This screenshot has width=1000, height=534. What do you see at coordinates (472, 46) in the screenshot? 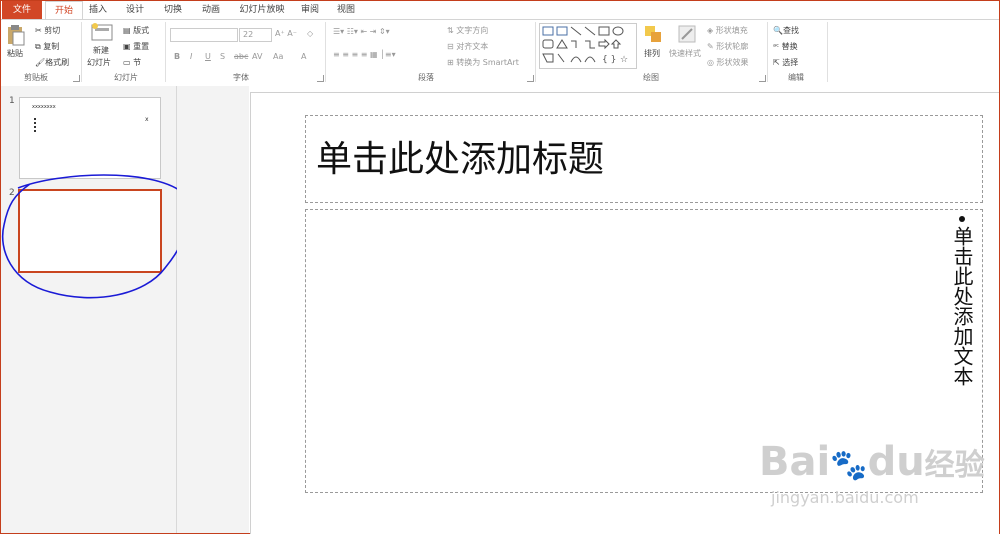
I see `align-text-label: 对齐文本` at bounding box center [472, 46].